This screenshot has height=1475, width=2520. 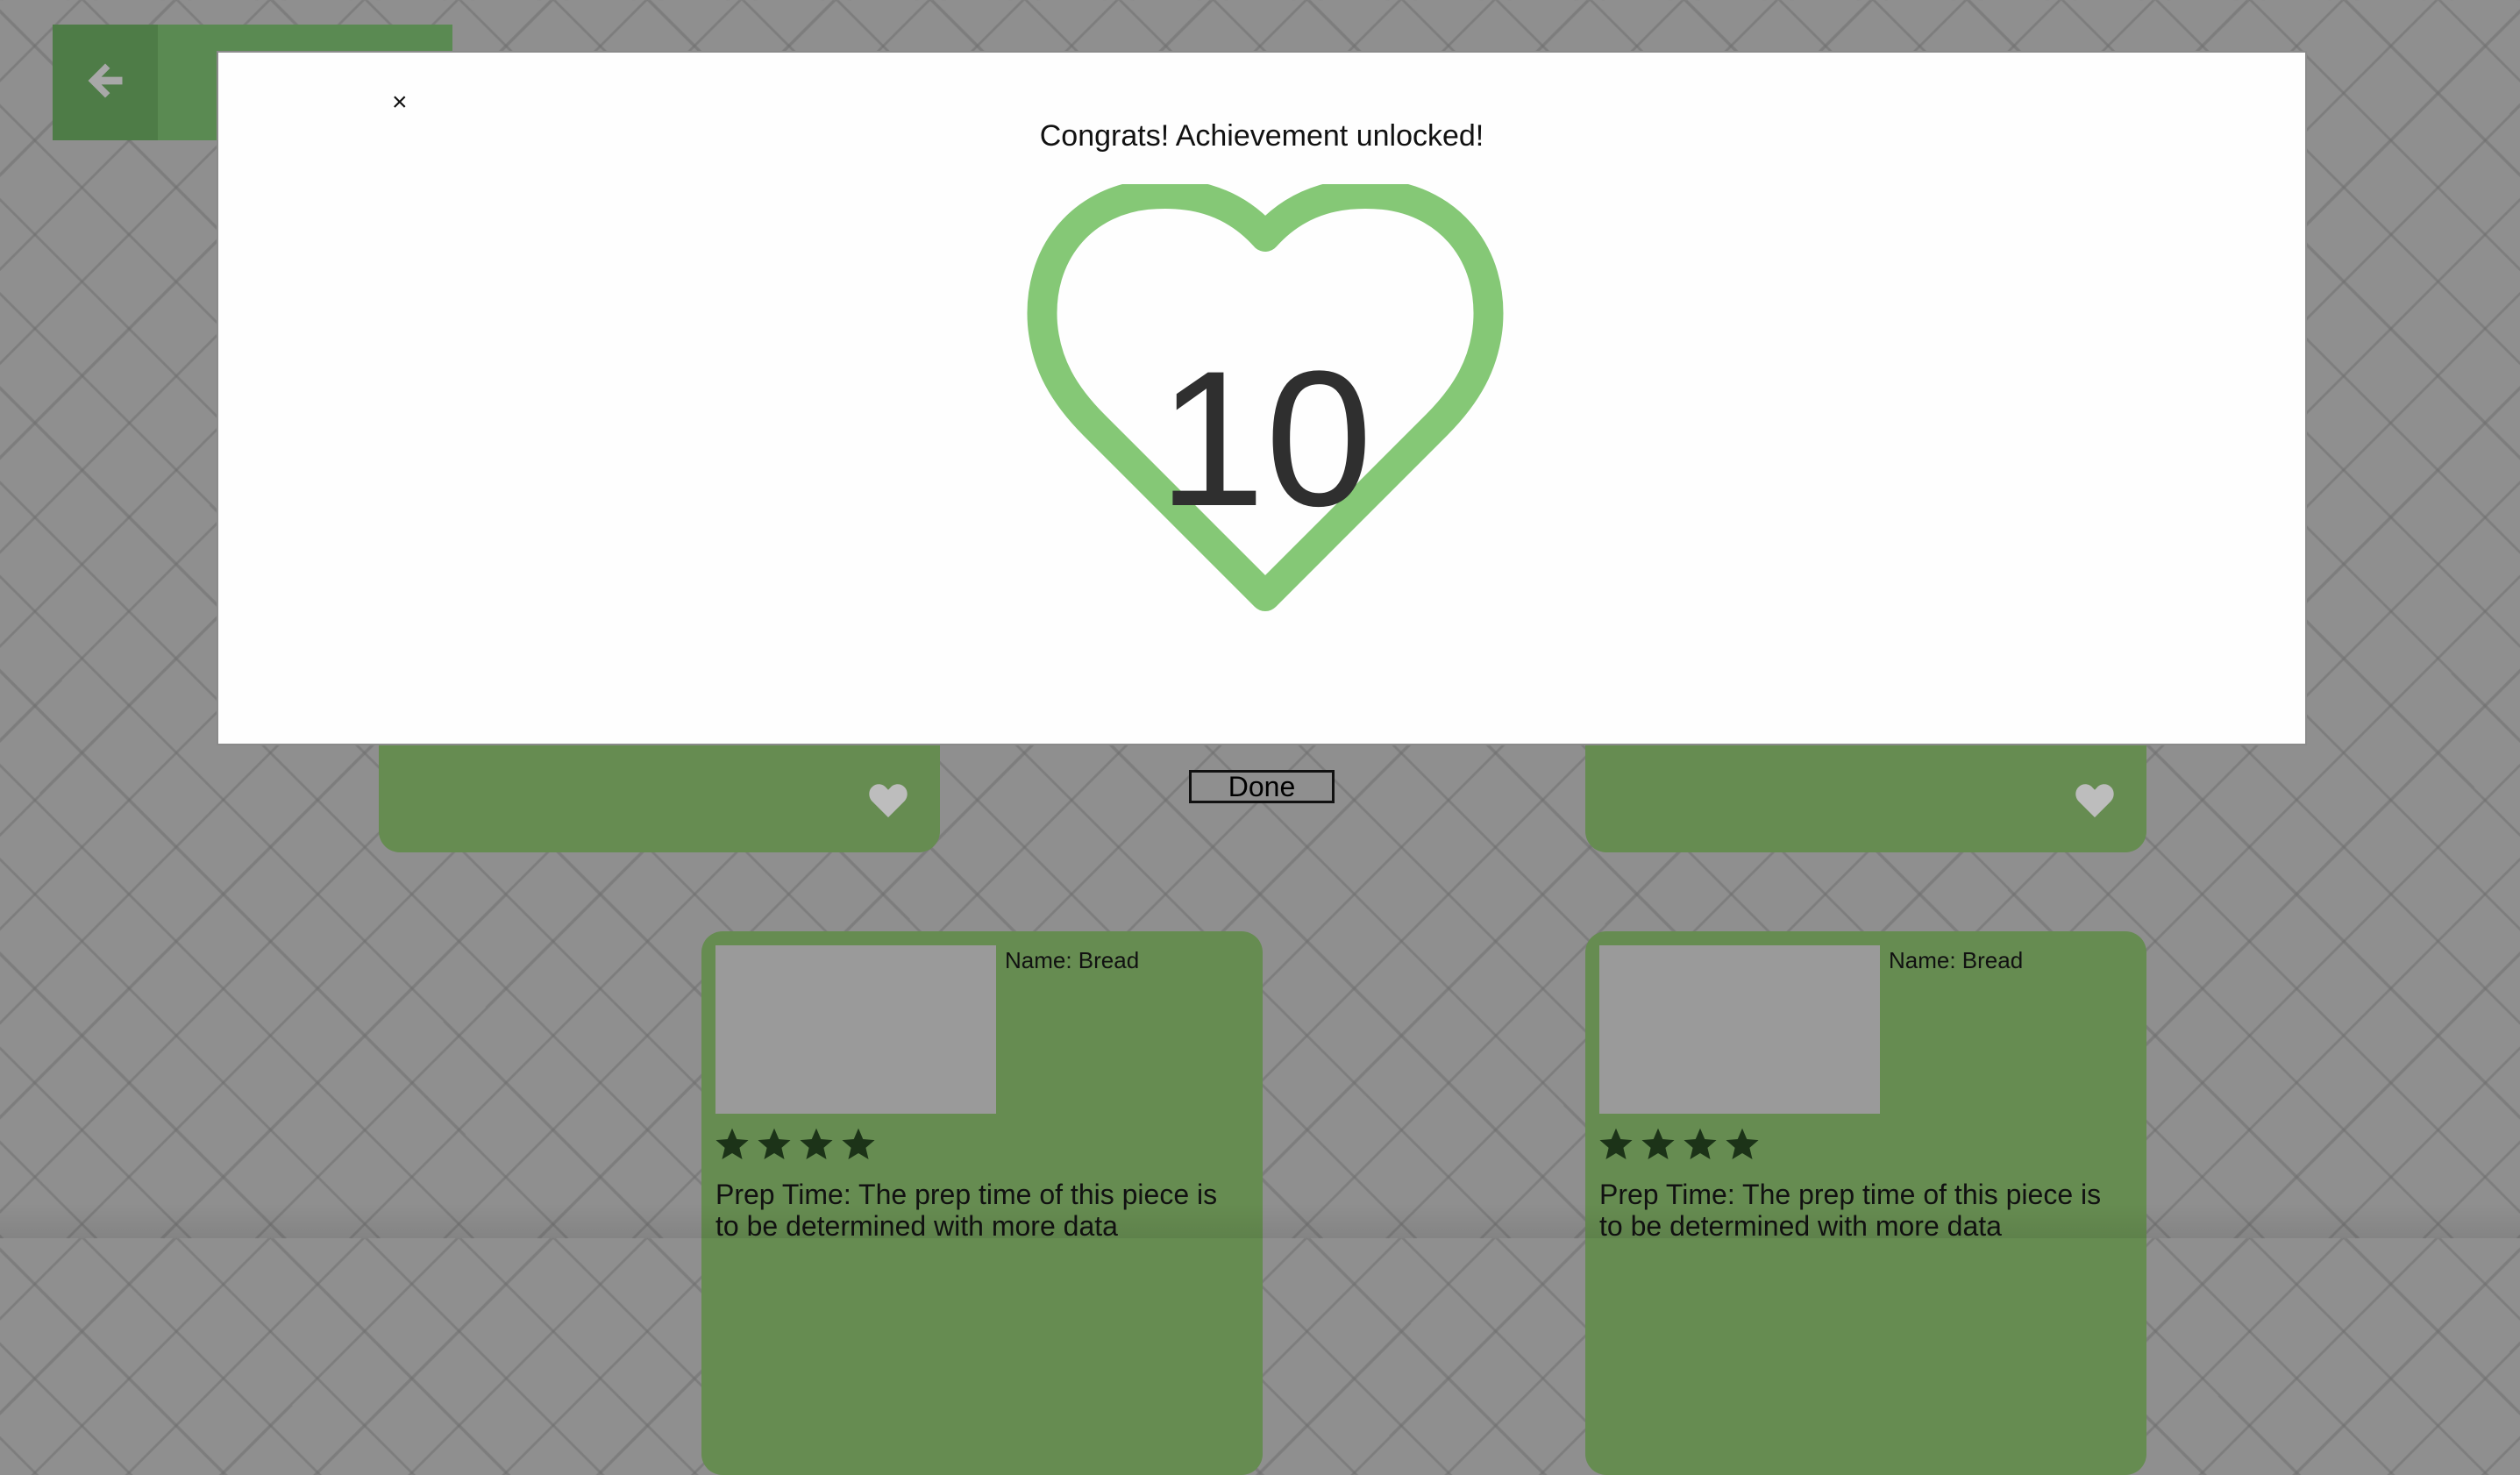 What do you see at coordinates (1261, 136) in the screenshot?
I see `modal-title: Congrats! Achievement unlocked!` at bounding box center [1261, 136].